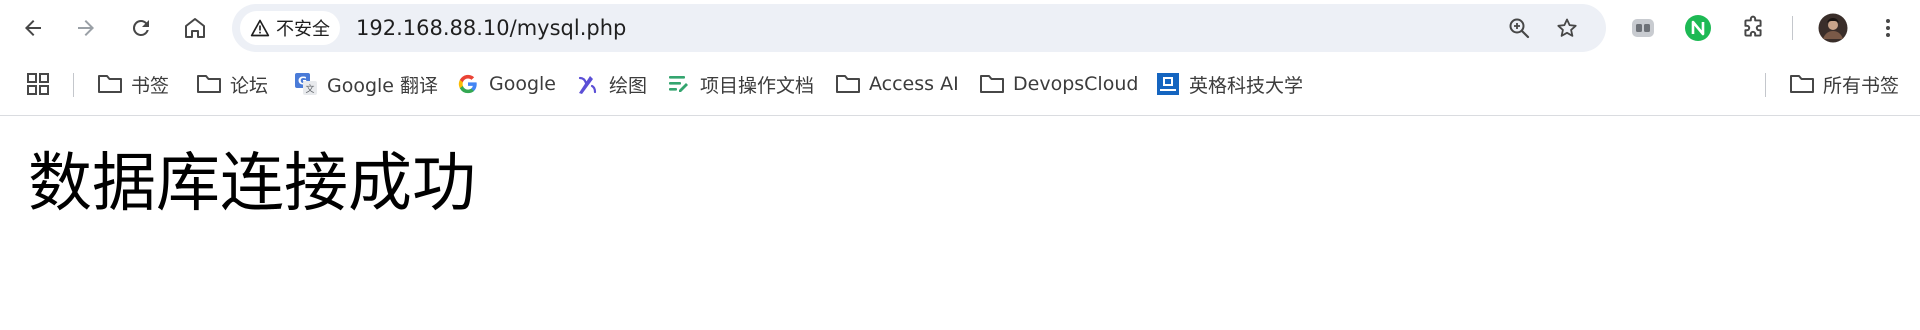 The width and height of the screenshot is (1920, 330). I want to click on star-icon, so click(1567, 27).